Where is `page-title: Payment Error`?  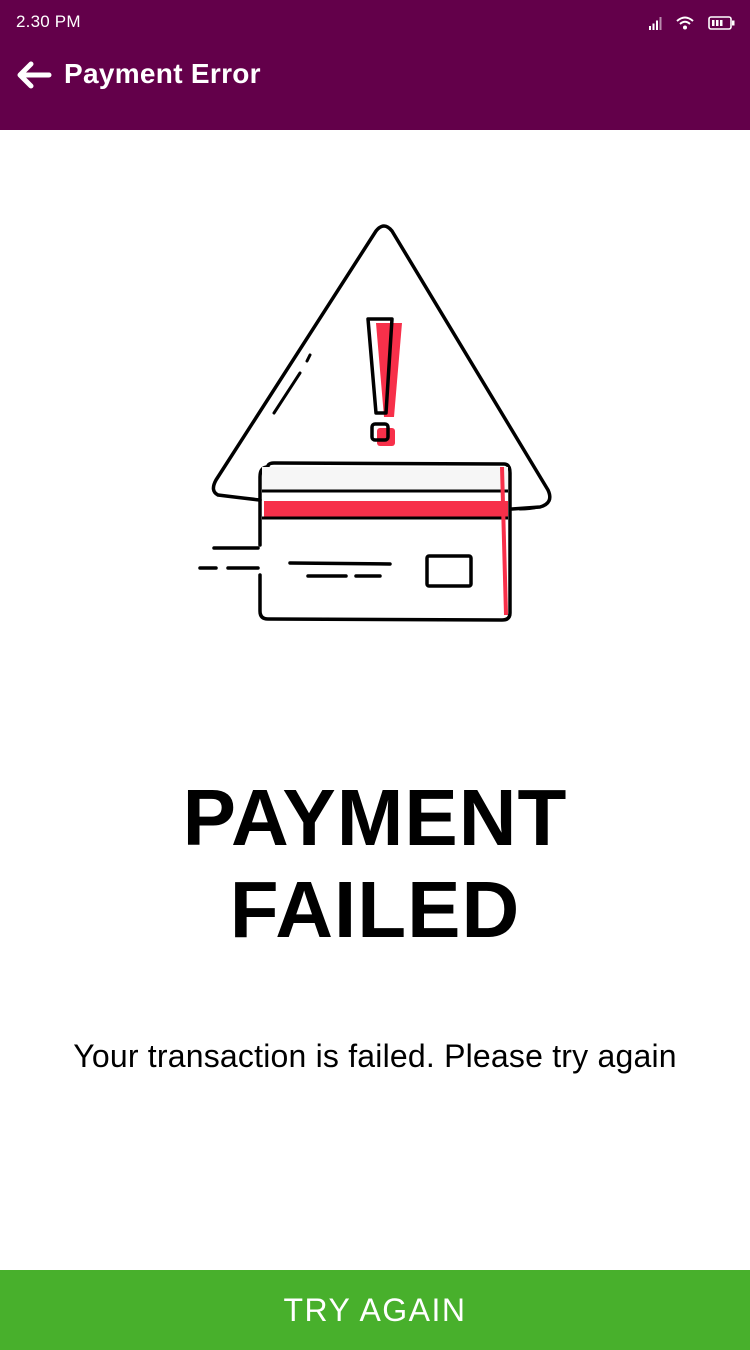 page-title: Payment Error is located at coordinates (162, 73).